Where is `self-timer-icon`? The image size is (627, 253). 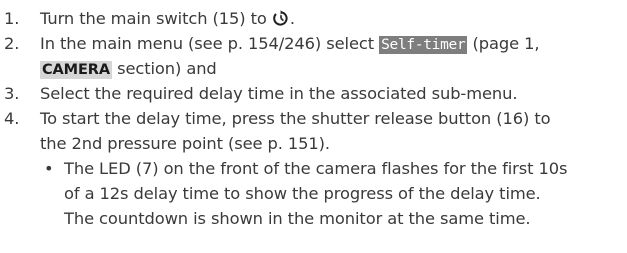 self-timer-icon is located at coordinates (280, 18).